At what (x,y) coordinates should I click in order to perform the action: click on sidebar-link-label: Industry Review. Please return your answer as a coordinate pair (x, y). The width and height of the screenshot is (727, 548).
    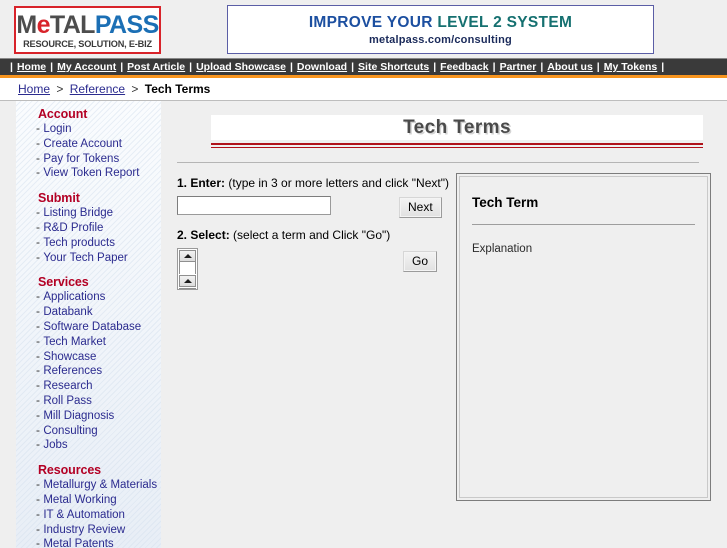
    Looking at the image, I should click on (84, 530).